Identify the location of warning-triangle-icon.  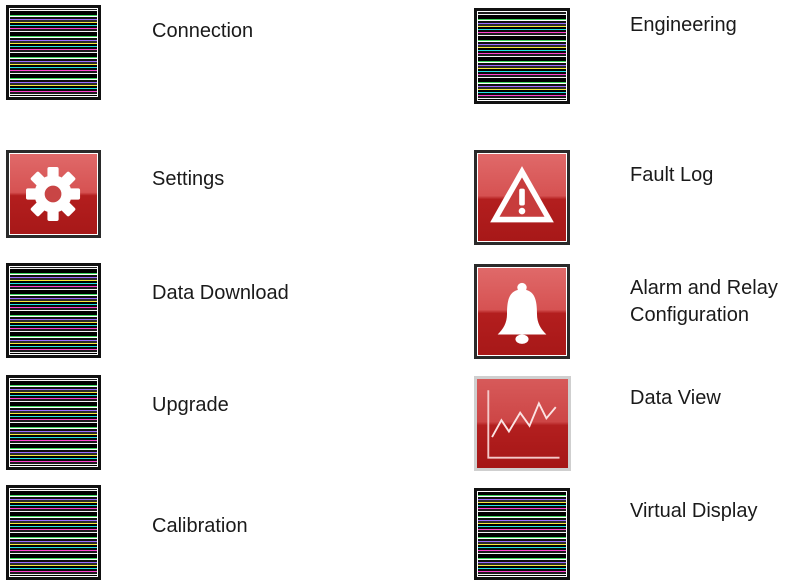
(522, 197).